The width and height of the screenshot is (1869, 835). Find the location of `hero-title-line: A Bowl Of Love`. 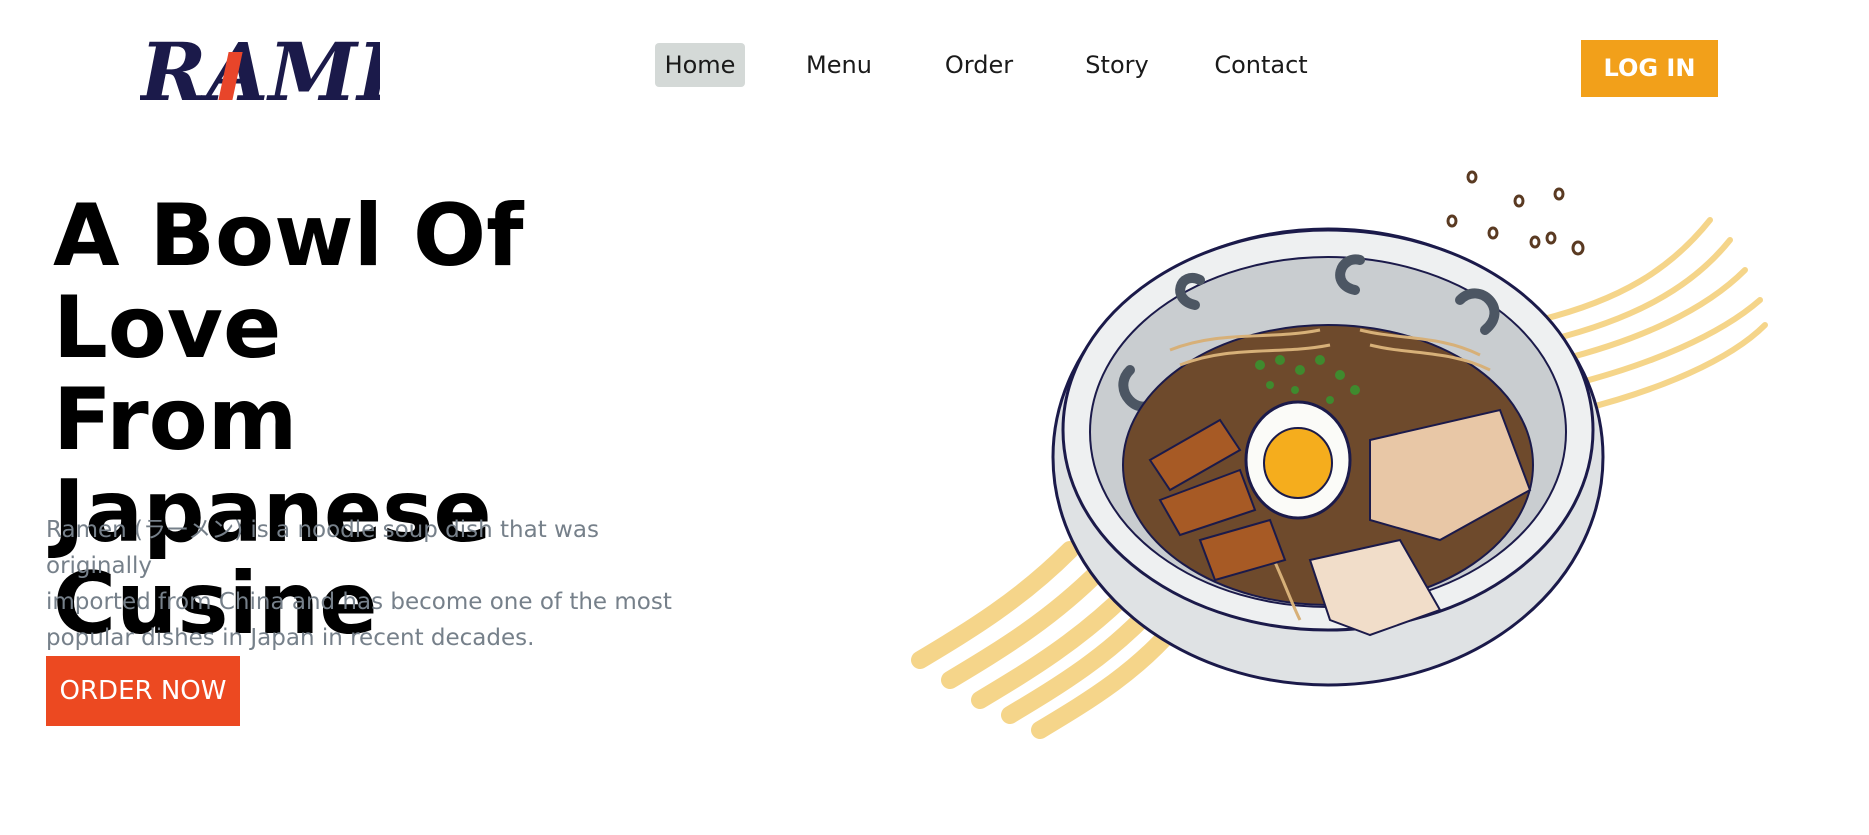

hero-title-line: A Bowl Of Love is located at coordinates (288, 282).